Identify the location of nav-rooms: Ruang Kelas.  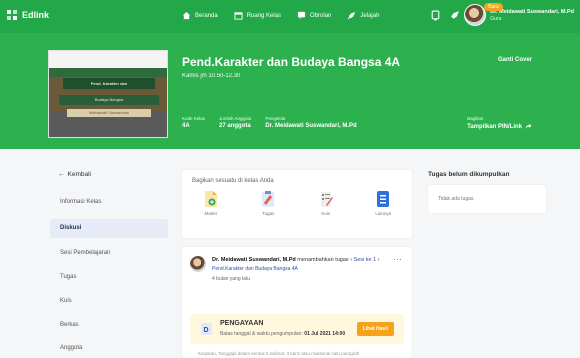
(257, 15).